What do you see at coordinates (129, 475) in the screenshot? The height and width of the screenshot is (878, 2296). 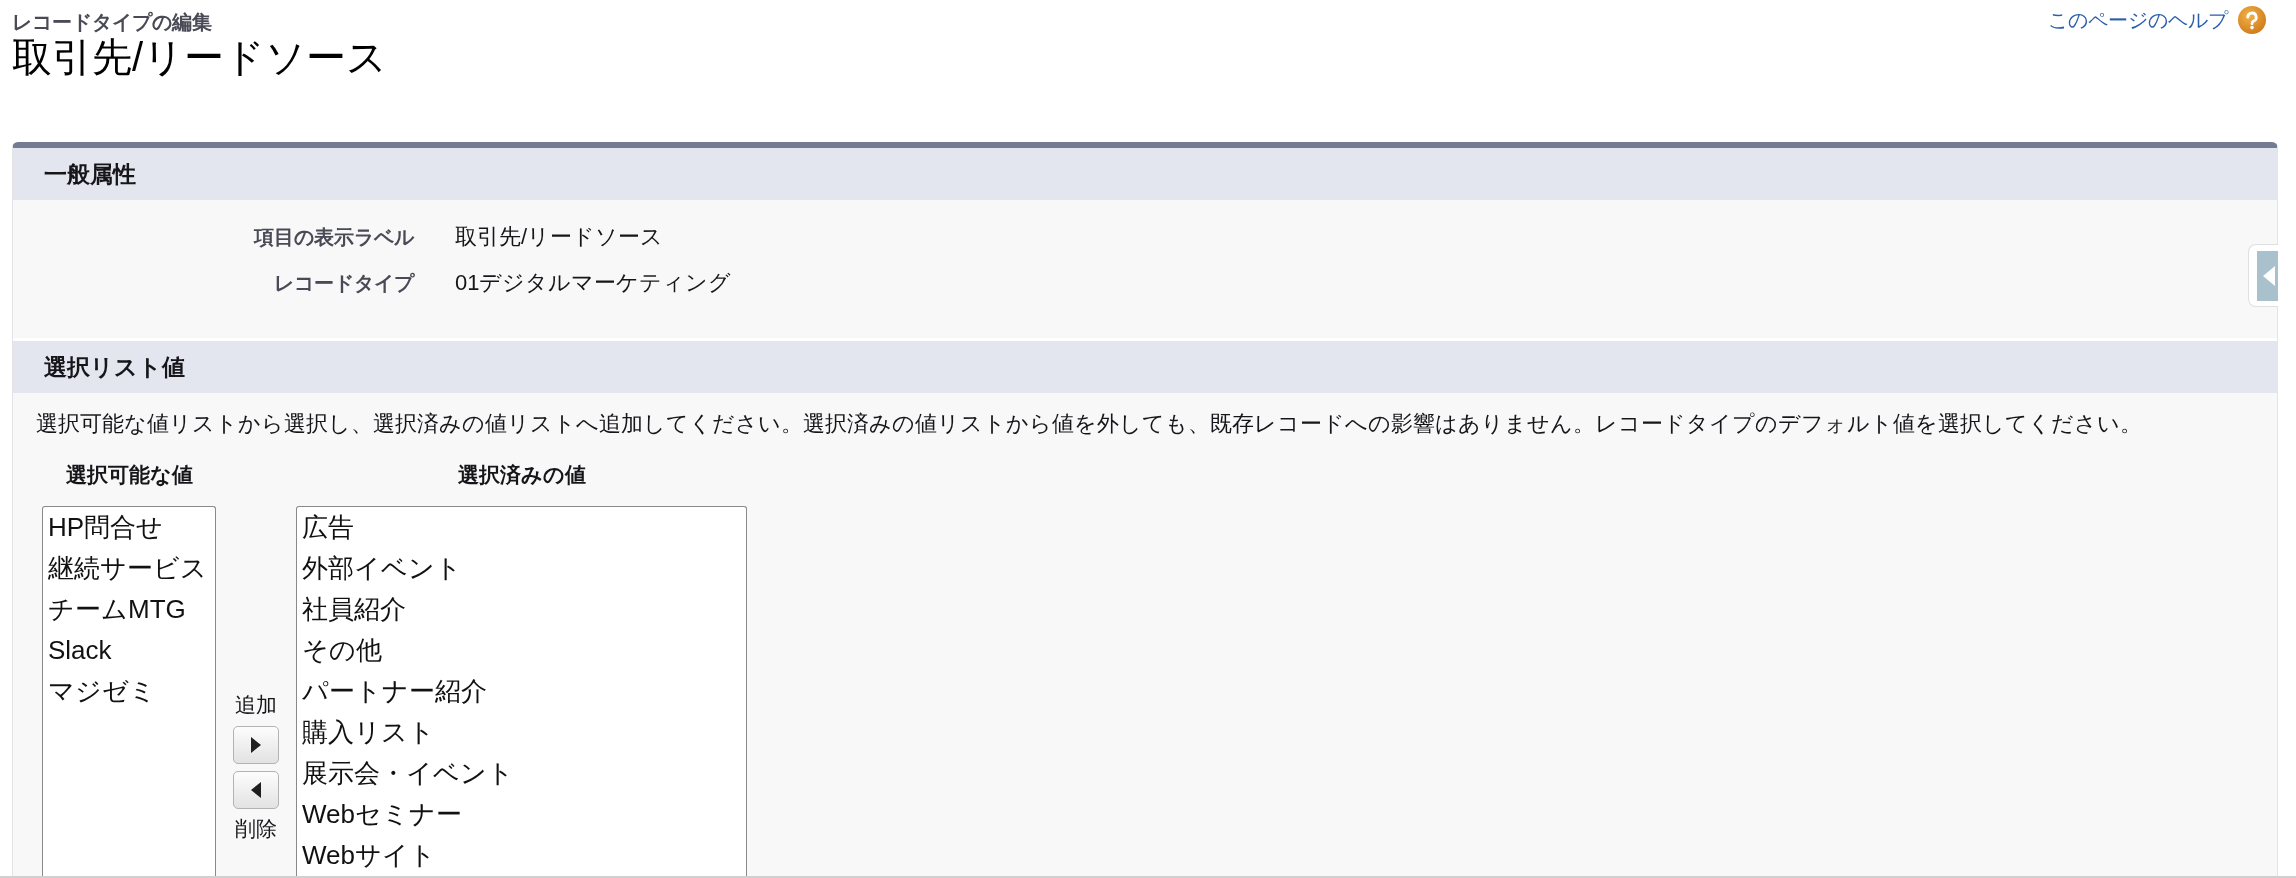 I see `list-heading: 選択可能な値` at bounding box center [129, 475].